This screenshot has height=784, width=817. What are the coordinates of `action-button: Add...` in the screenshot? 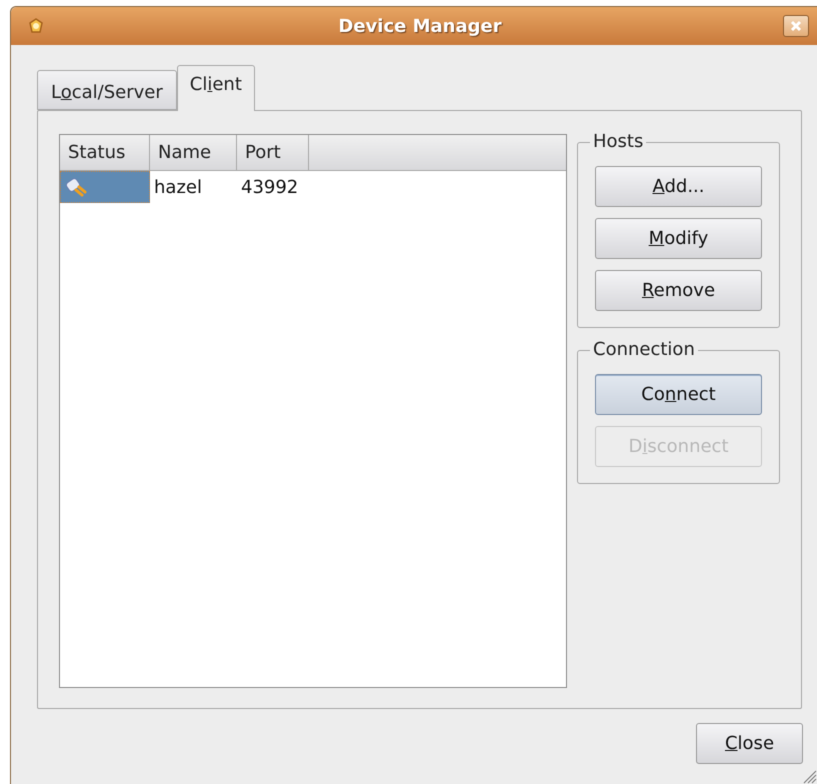 It's located at (678, 186).